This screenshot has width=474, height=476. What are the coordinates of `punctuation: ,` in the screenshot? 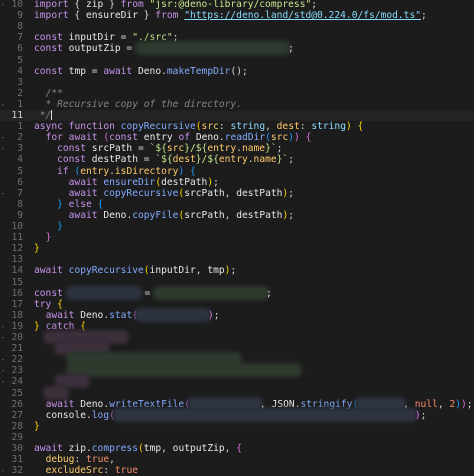 It's located at (271, 127).